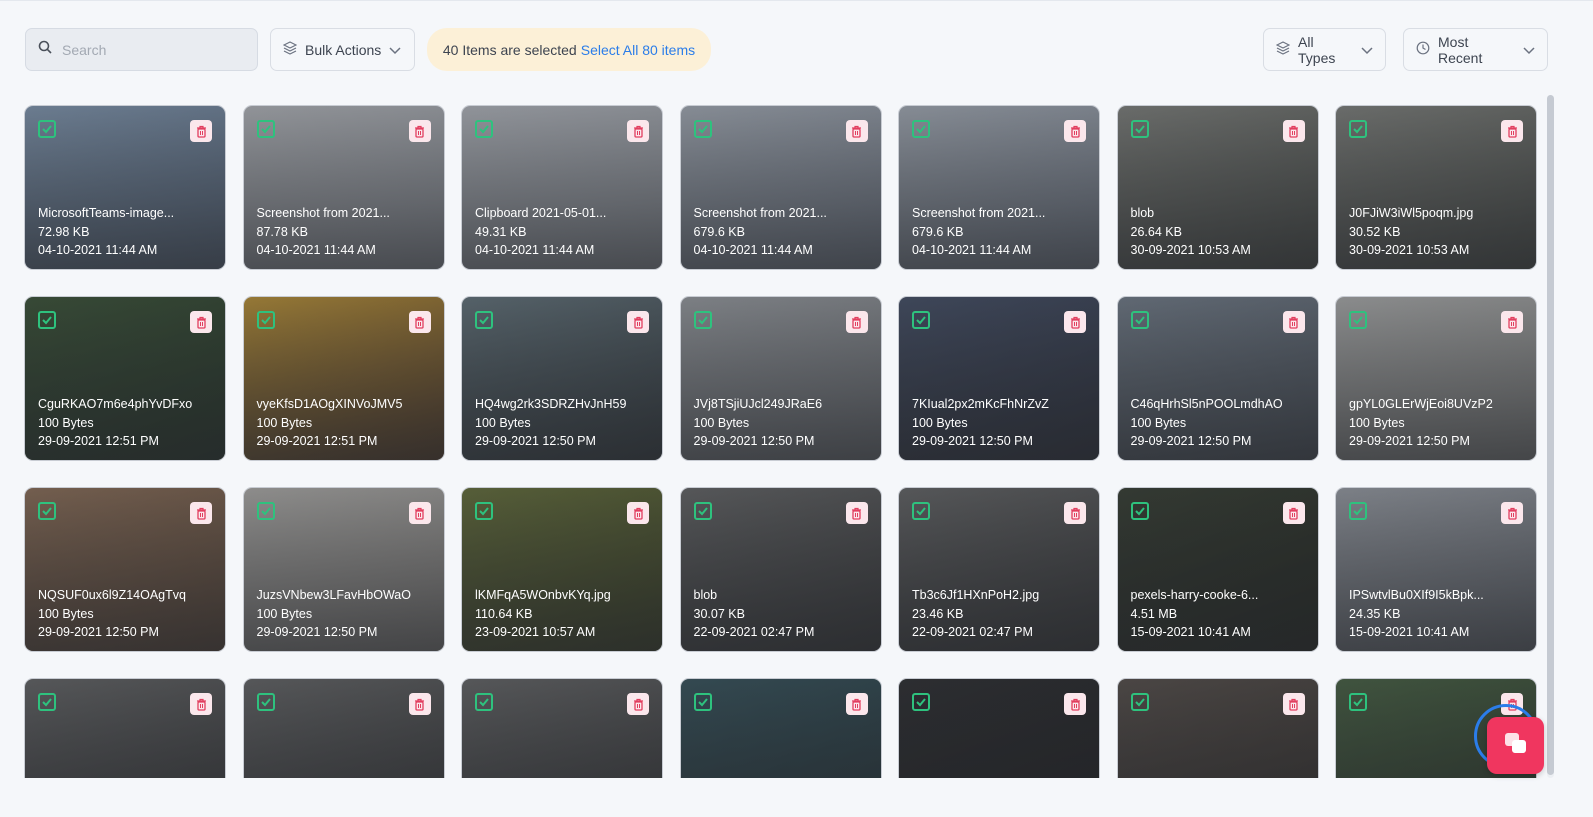  What do you see at coordinates (535, 250) in the screenshot?
I see `file-date: 04-10-2021 11:44 AM` at bounding box center [535, 250].